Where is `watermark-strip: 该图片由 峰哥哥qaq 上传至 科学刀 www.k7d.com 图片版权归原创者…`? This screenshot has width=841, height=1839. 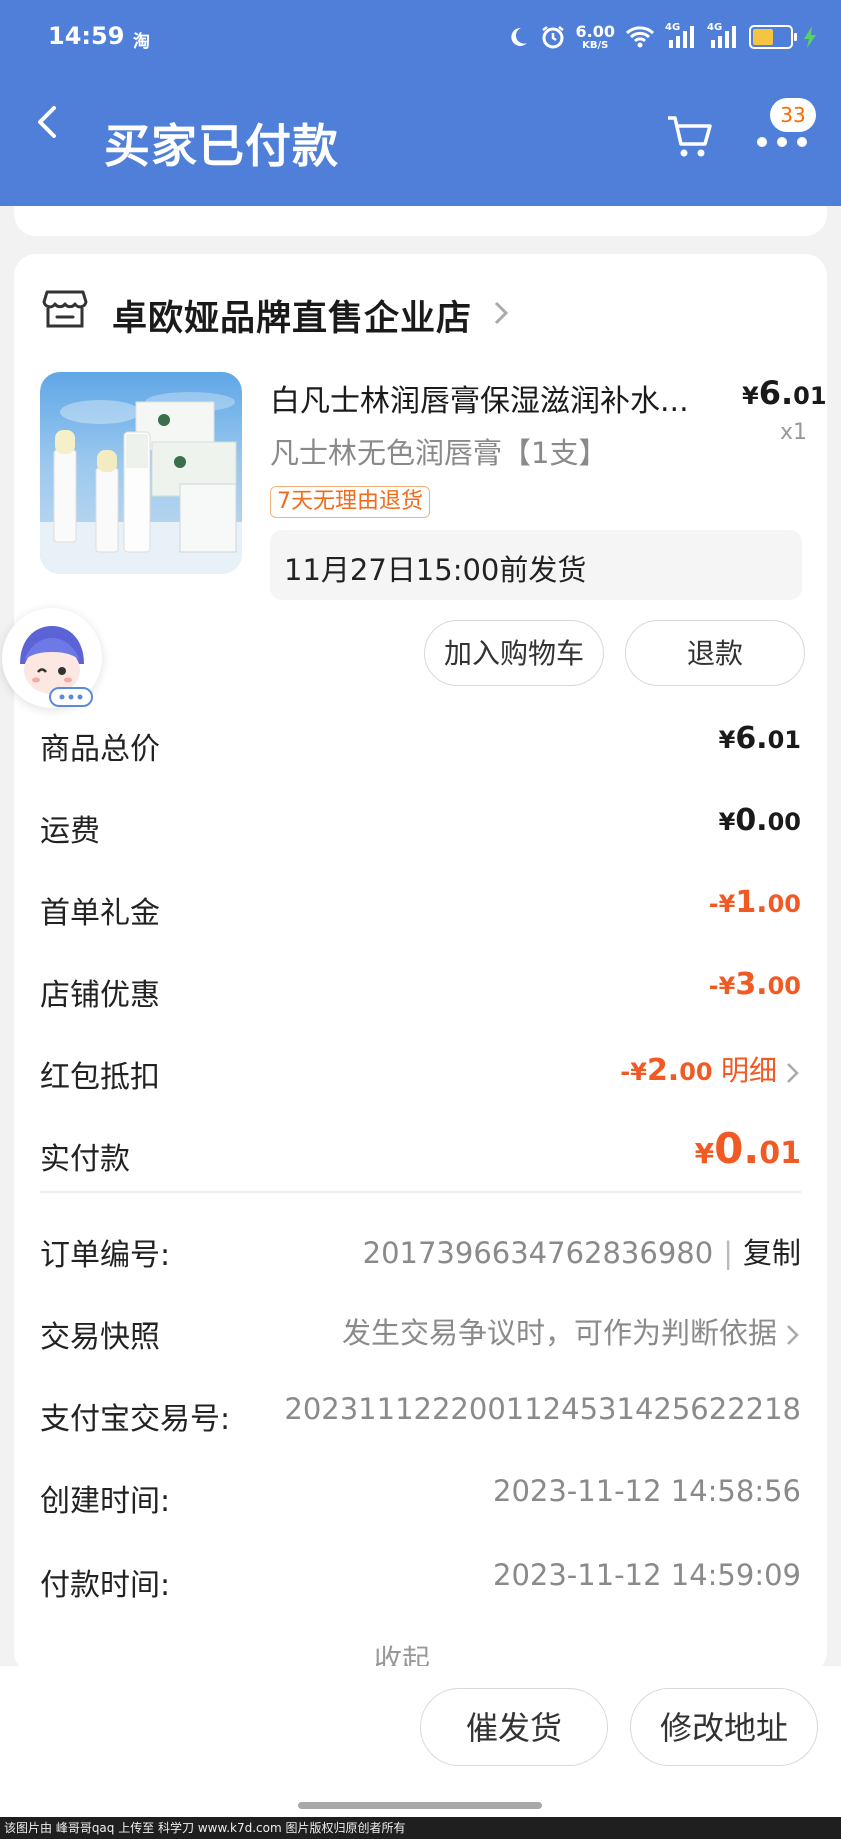
watermark-strip: 该图片由 峰哥哥qaq 上传至 科学刀 www.k7d.com 图片版权归原创者… is located at coordinates (420, 1828).